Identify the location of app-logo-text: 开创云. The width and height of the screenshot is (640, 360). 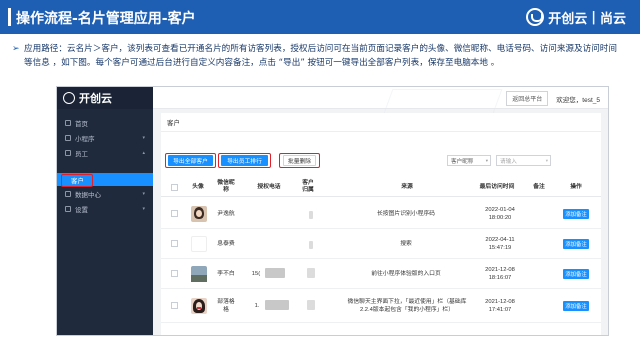
(95, 98).